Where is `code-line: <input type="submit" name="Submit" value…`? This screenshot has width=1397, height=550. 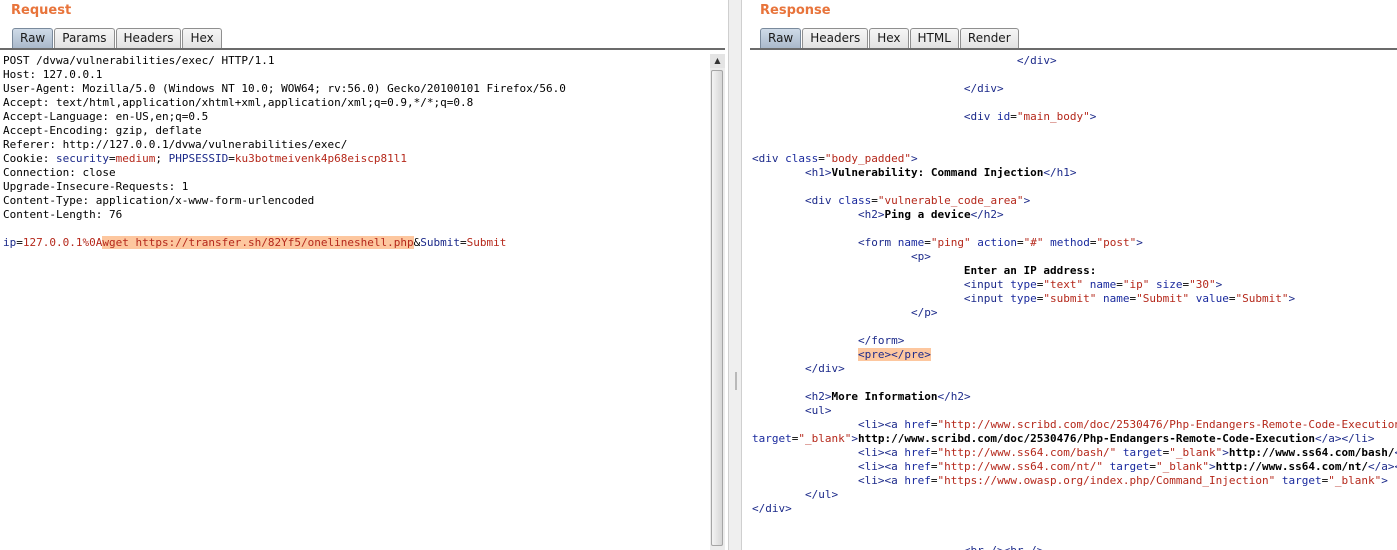
code-line: <input type="submit" name="Submit" value… is located at coordinates (1129, 298).